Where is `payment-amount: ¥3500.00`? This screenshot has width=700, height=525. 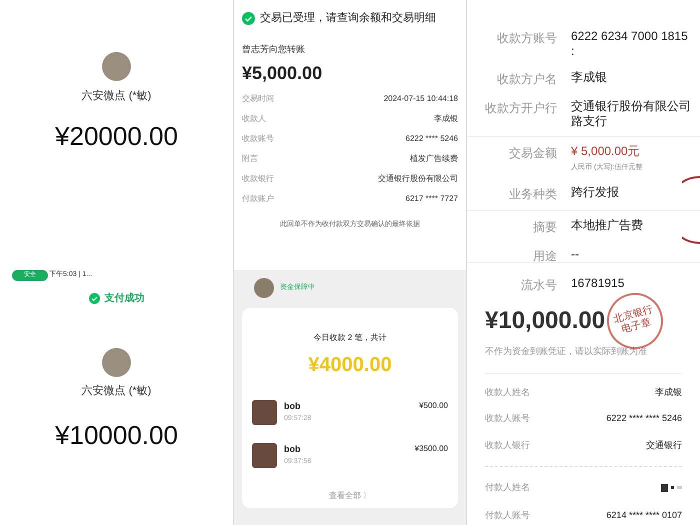 payment-amount: ¥3500.00 is located at coordinates (431, 449).